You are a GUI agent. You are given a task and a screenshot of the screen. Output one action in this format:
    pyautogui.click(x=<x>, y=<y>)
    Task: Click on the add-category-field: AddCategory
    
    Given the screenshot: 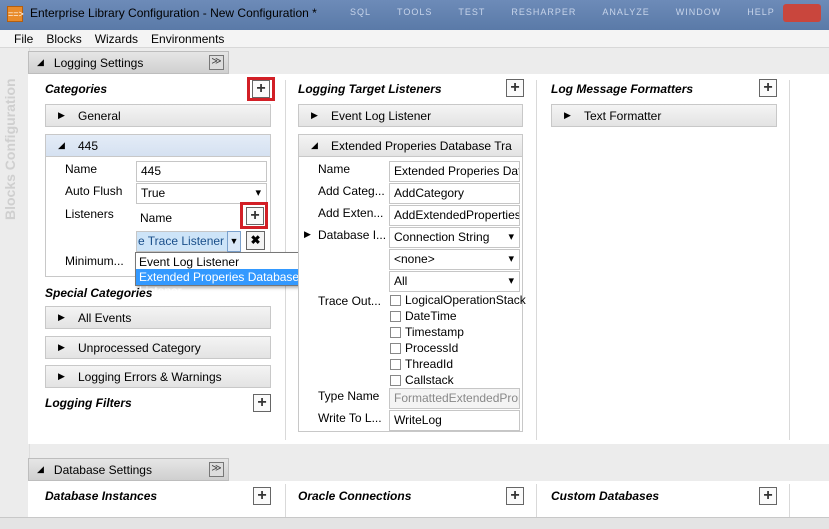 What is the action you would take?
    pyautogui.click(x=454, y=193)
    